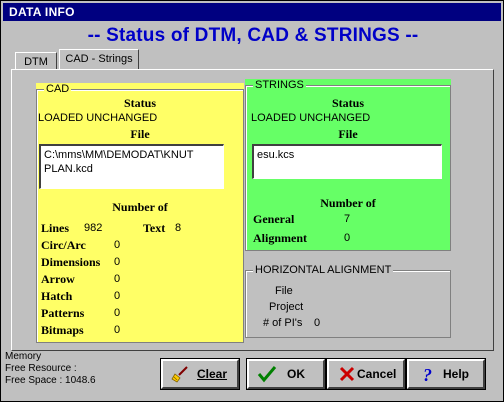  What do you see at coordinates (154, 228) in the screenshot?
I see `cad-text-label: Text` at bounding box center [154, 228].